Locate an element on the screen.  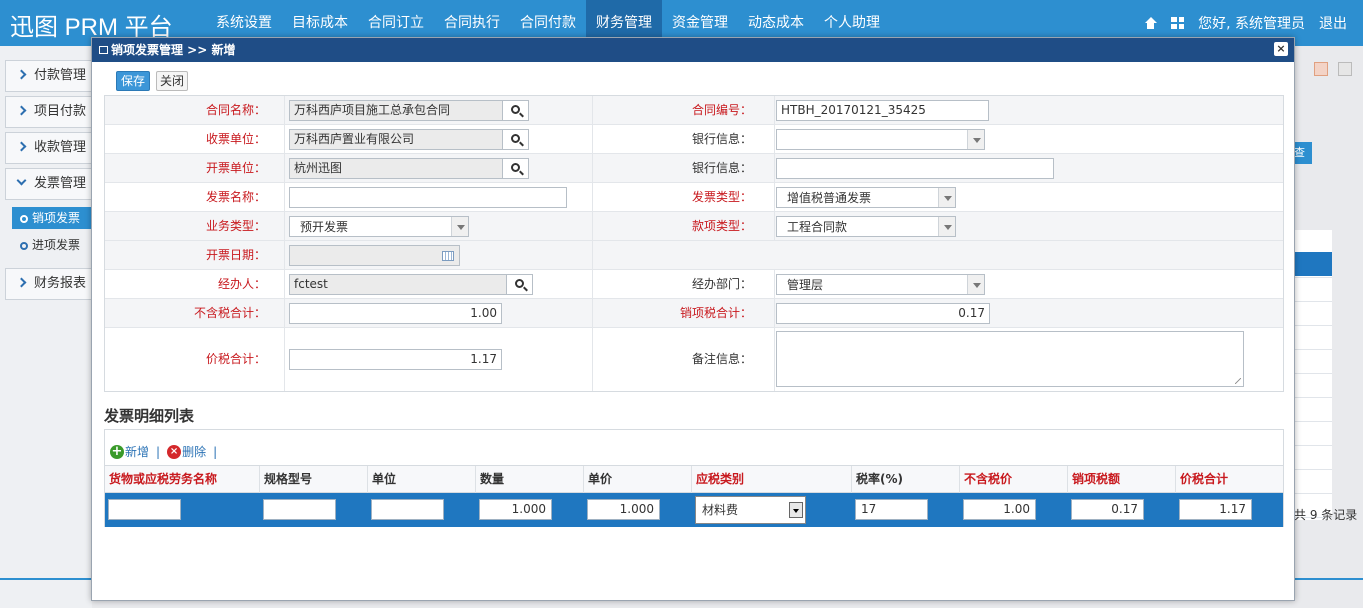
sidebar-item-label: 财务报表 is located at coordinates (60, 283).